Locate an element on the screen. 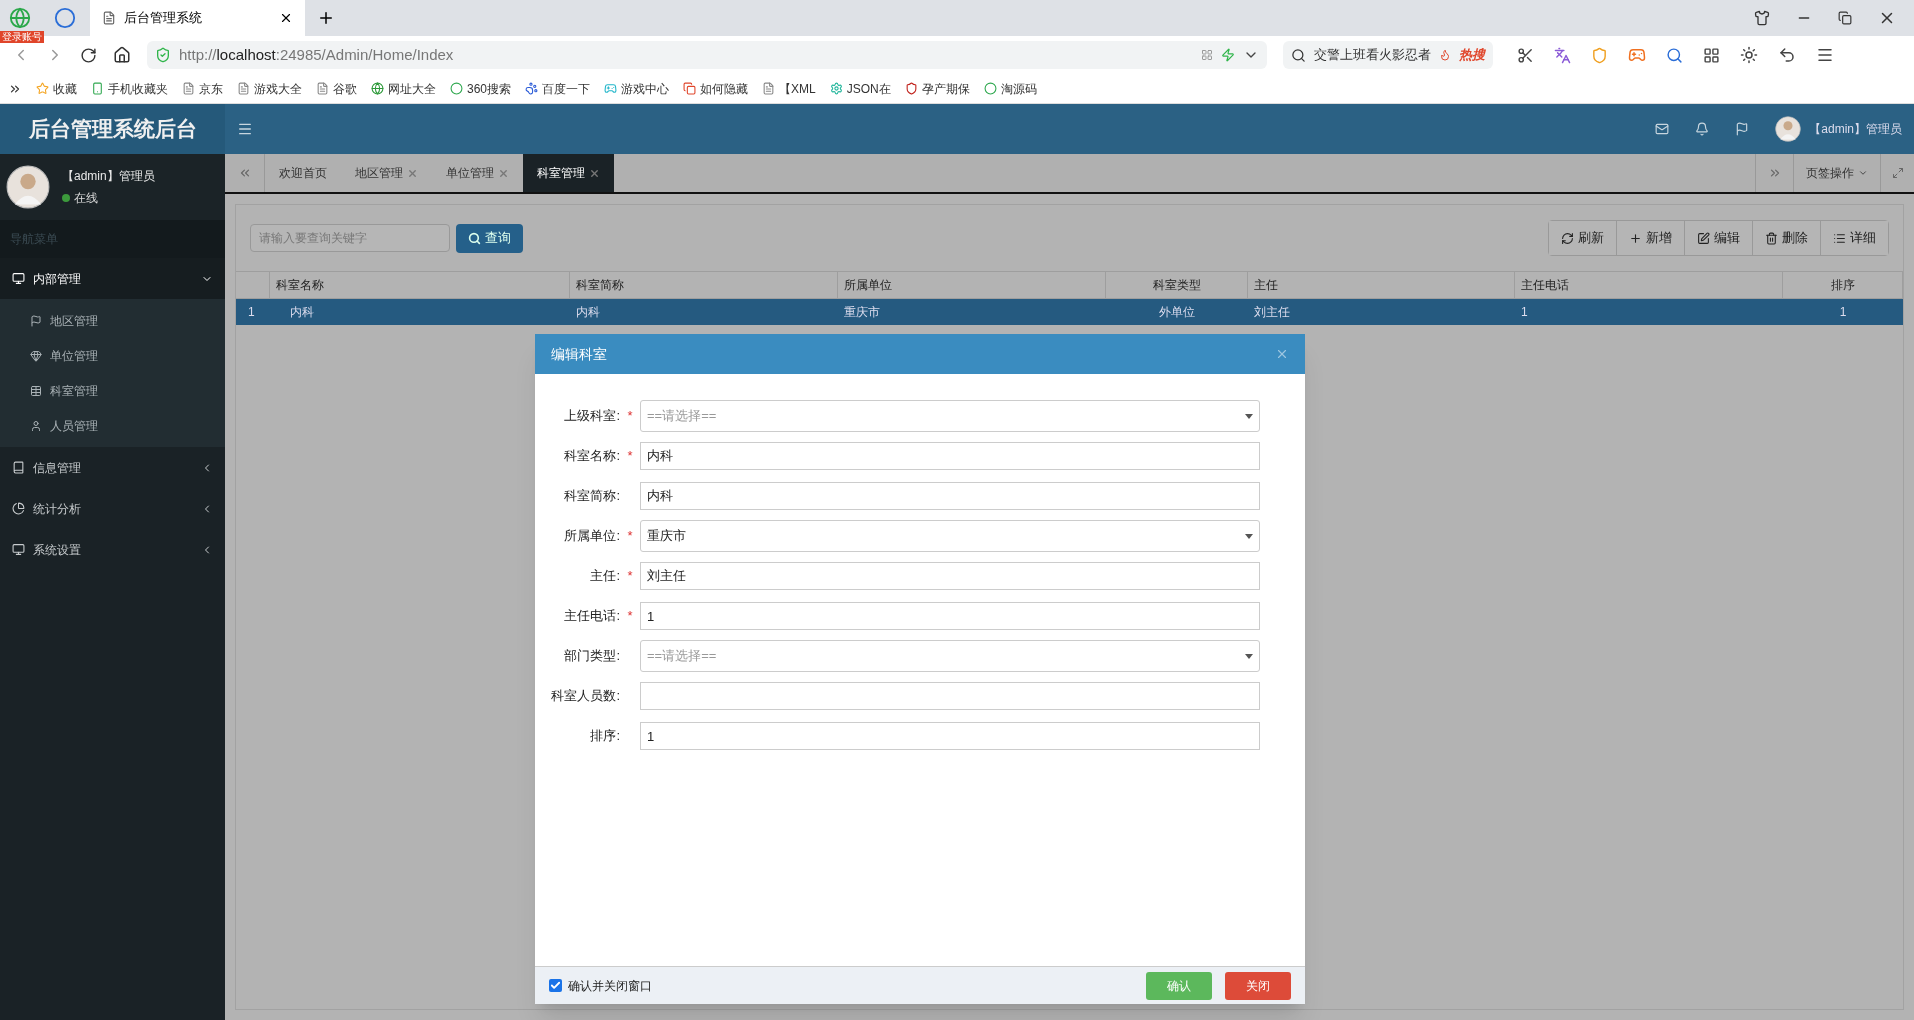 This screenshot has height=1020, width=1914. table-cell: 重庆市 is located at coordinates (972, 312).